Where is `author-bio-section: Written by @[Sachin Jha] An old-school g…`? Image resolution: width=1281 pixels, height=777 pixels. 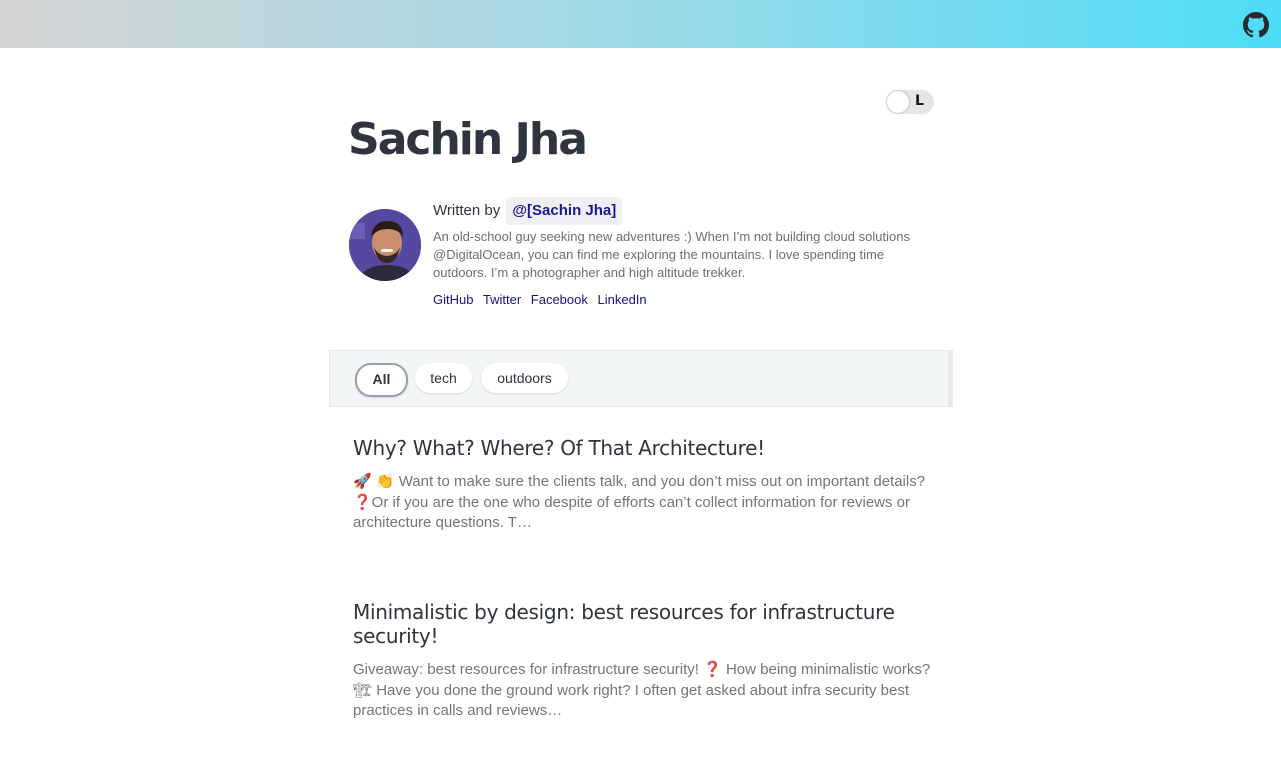 author-bio-section: Written by @[Sachin Jha] An old-school g… is located at coordinates (683, 251).